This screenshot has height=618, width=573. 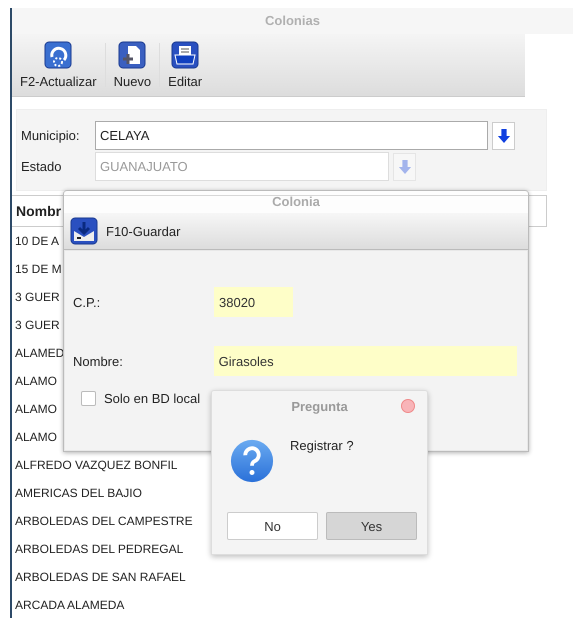 What do you see at coordinates (152, 398) in the screenshot?
I see `checkbox-label: Solo en BD local` at bounding box center [152, 398].